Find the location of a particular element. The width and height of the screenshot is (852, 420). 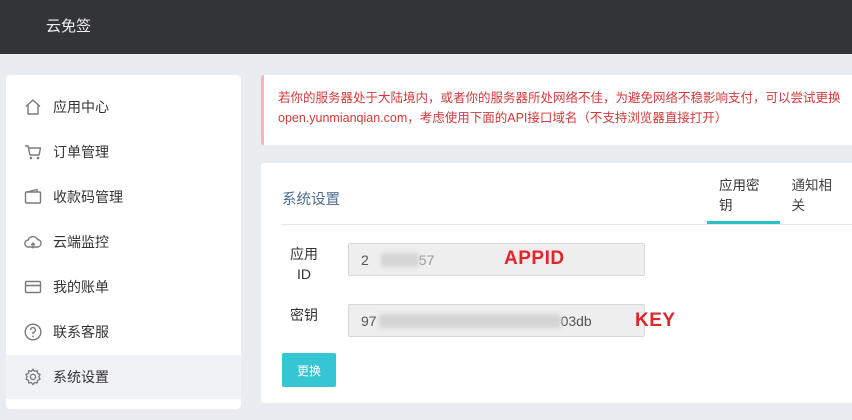

key-field: 97 03db is located at coordinates (496, 320).